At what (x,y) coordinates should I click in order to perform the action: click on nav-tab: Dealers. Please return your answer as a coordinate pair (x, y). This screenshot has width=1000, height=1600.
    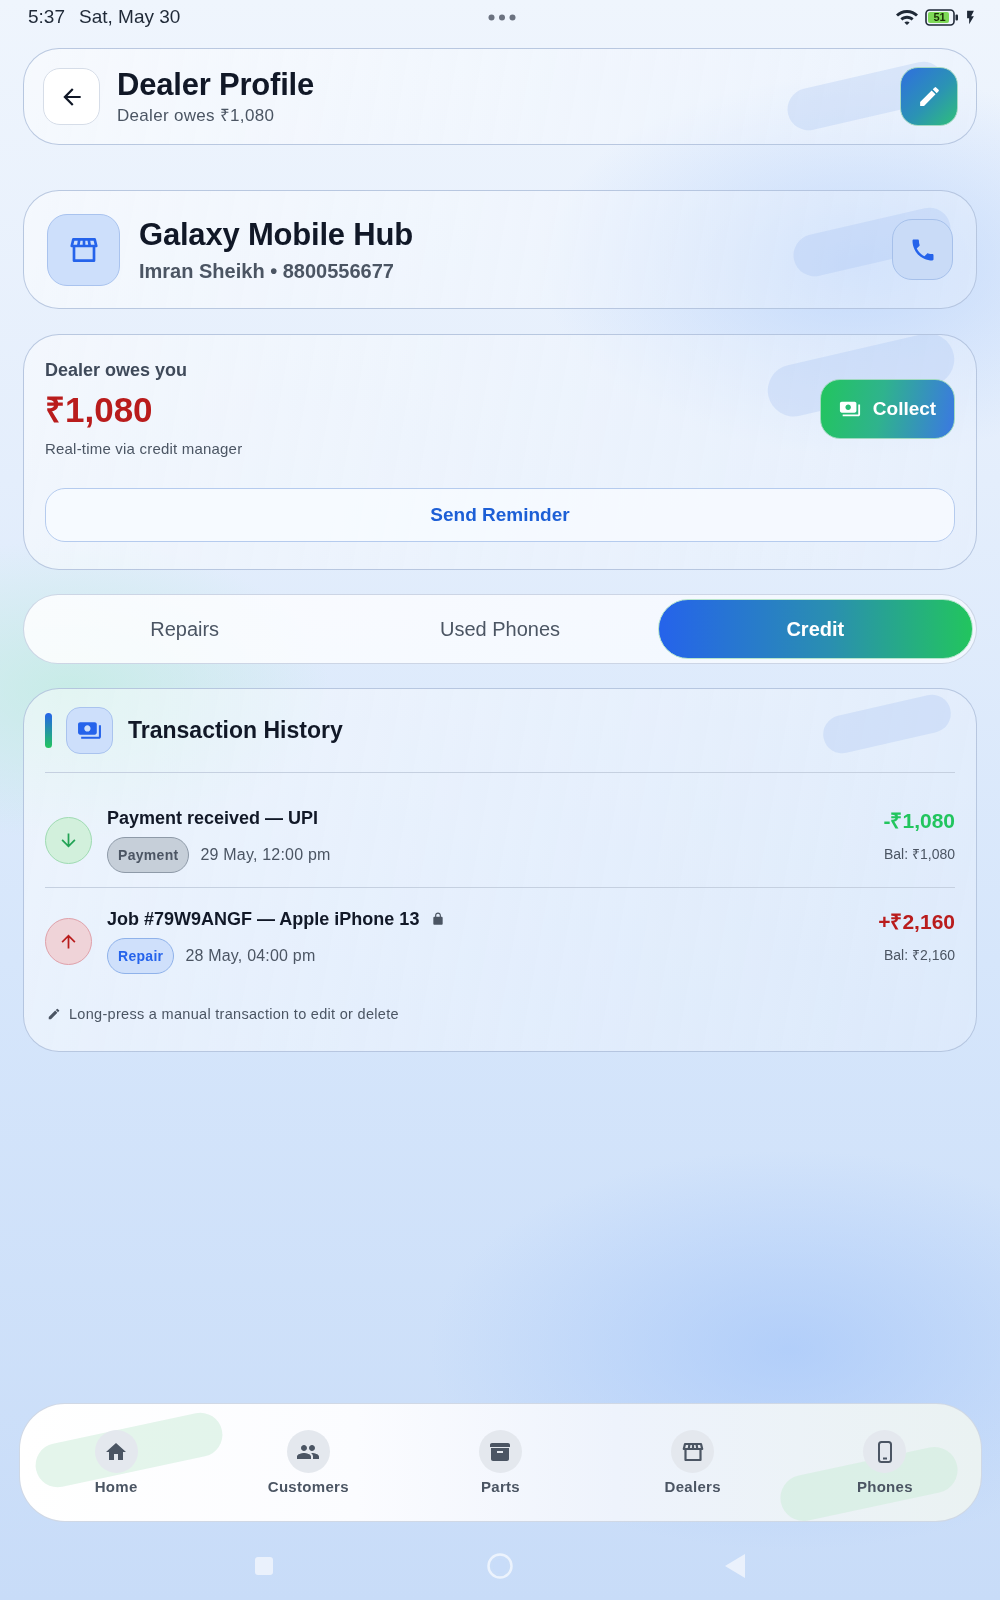
    Looking at the image, I should click on (692, 1463).